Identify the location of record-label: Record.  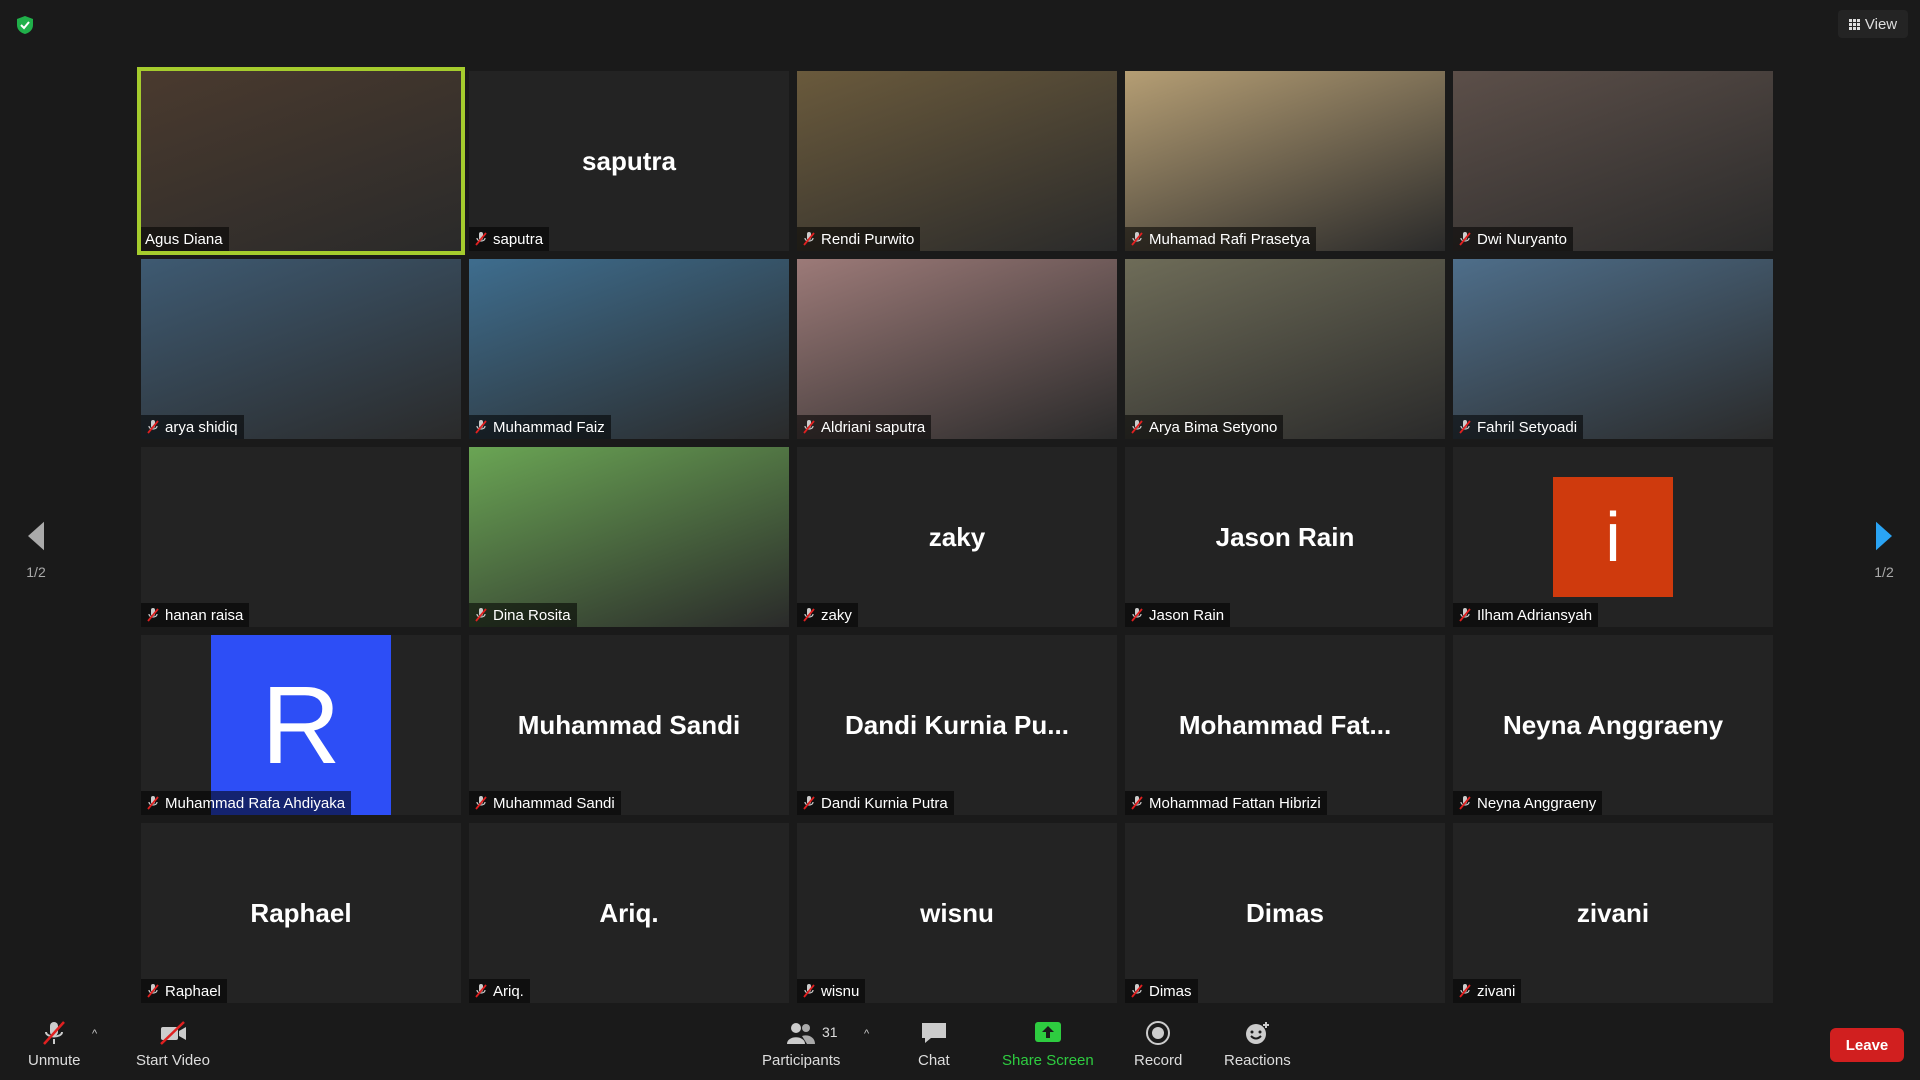
(1158, 1060).